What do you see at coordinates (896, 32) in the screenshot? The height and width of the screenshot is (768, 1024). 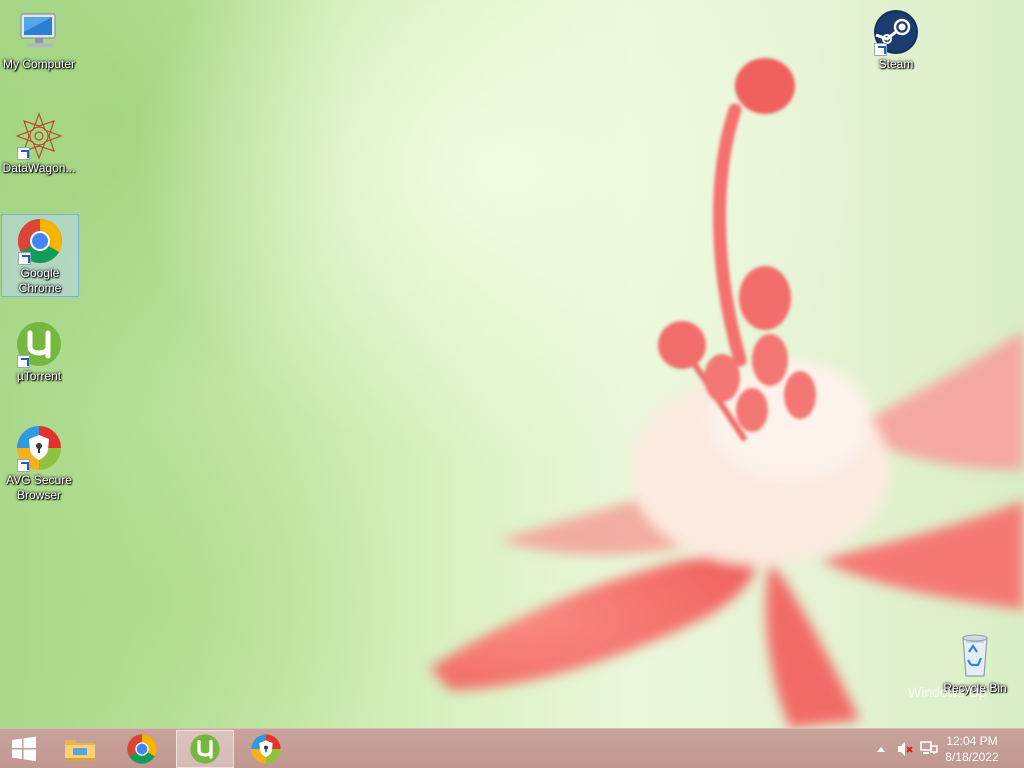 I see `steam-icon` at bounding box center [896, 32].